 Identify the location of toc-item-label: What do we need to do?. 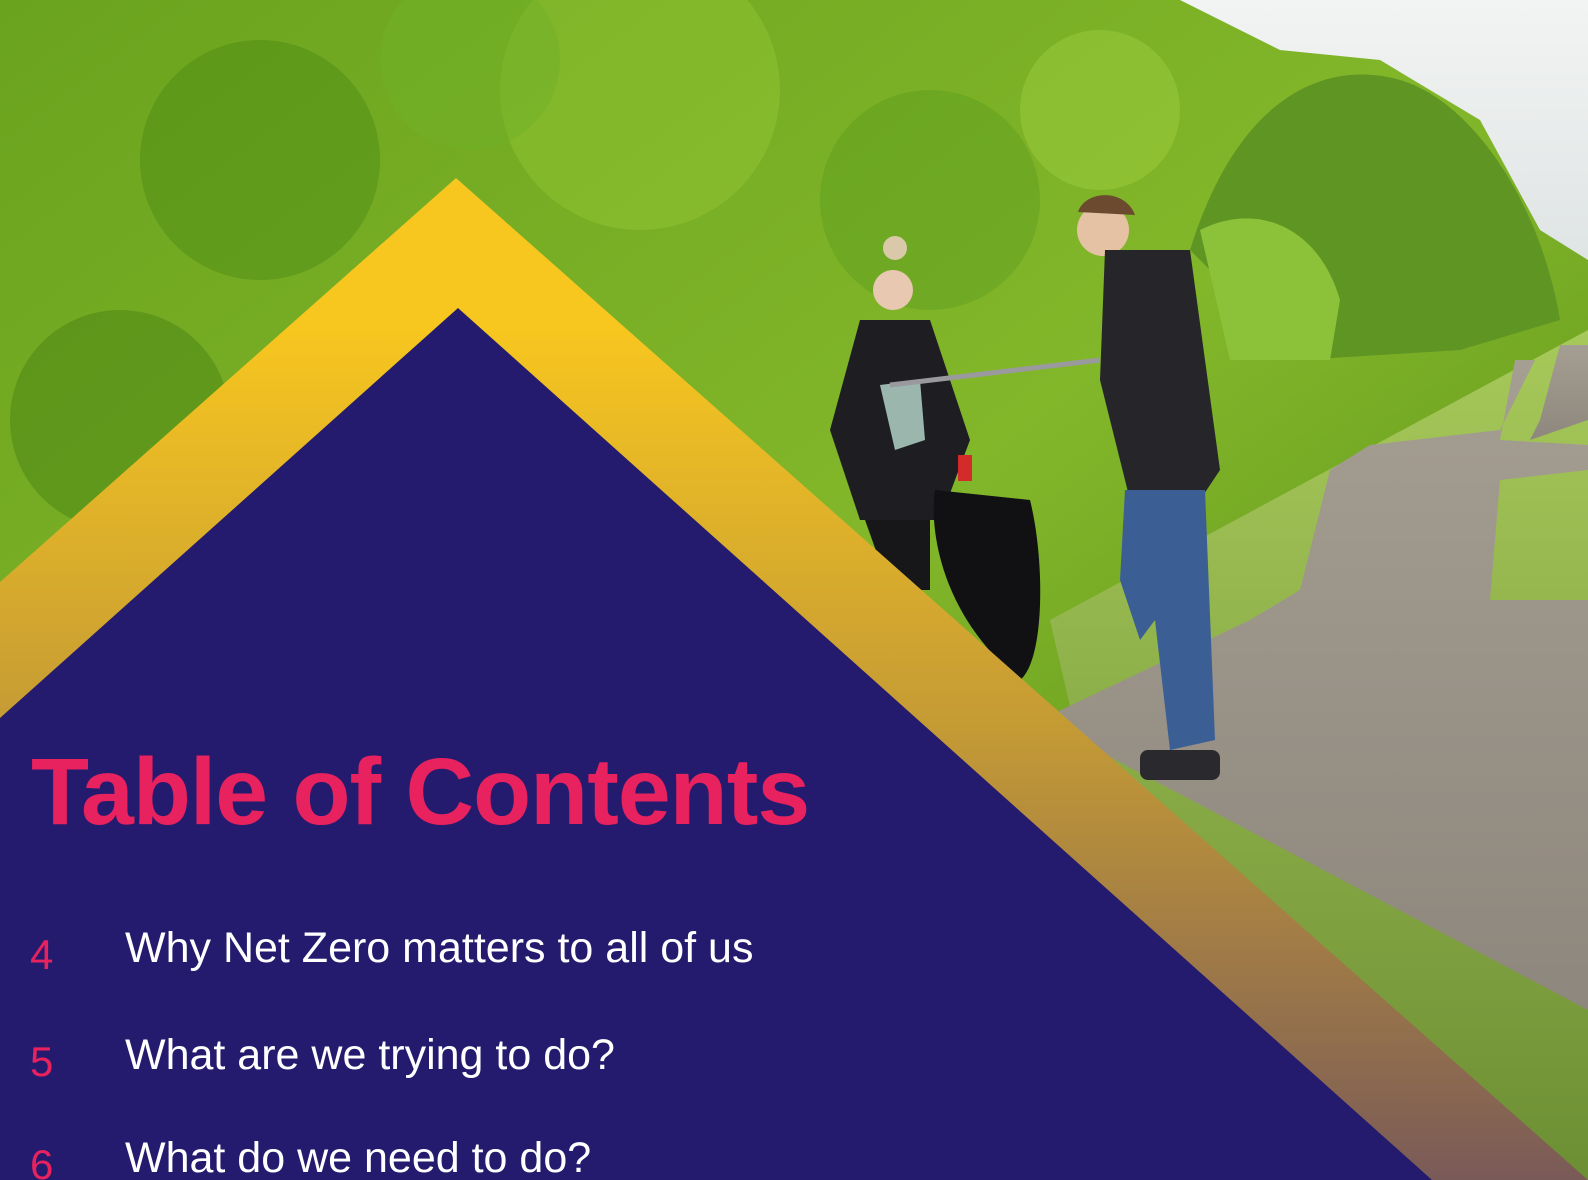
(358, 1157).